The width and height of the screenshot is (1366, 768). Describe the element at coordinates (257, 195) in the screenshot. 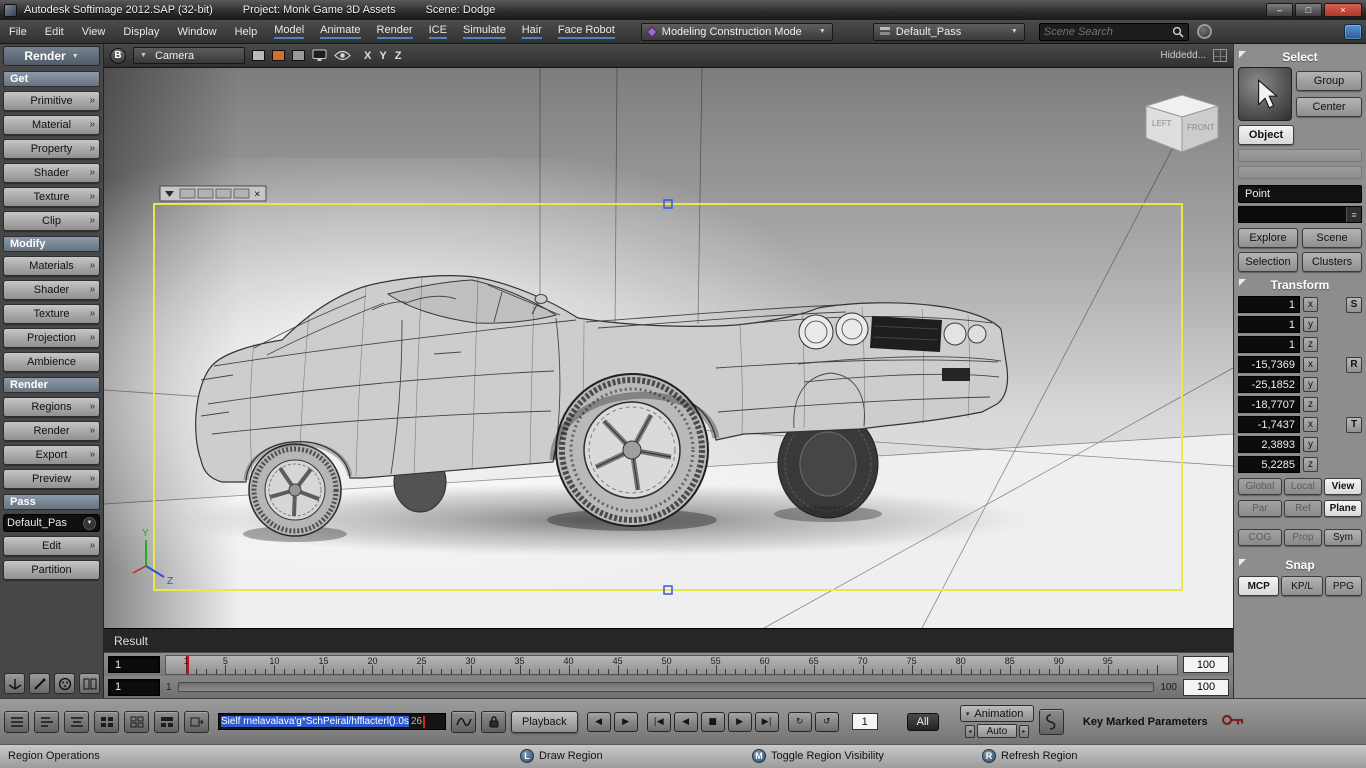

I see `region-close-icon: ×` at that location.